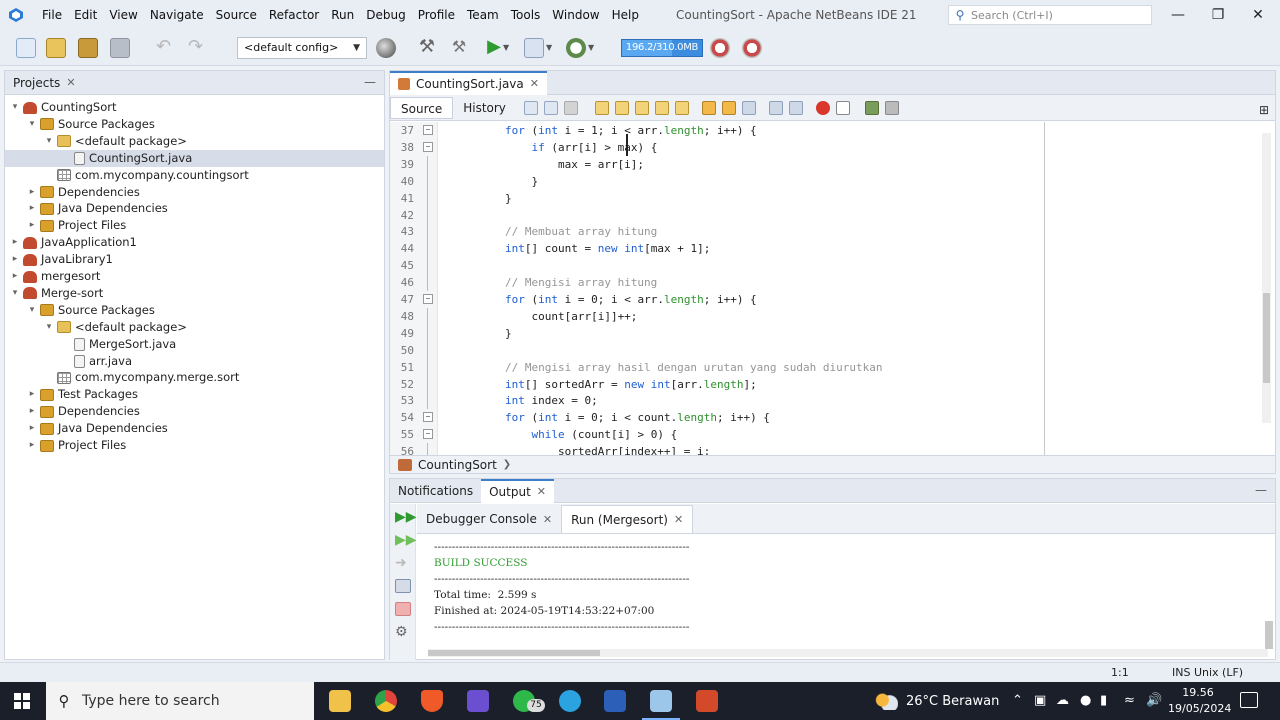 Image resolution: width=1280 pixels, height=720 pixels. What do you see at coordinates (85, 15) in the screenshot?
I see `menu-item-edit: Edit` at bounding box center [85, 15].